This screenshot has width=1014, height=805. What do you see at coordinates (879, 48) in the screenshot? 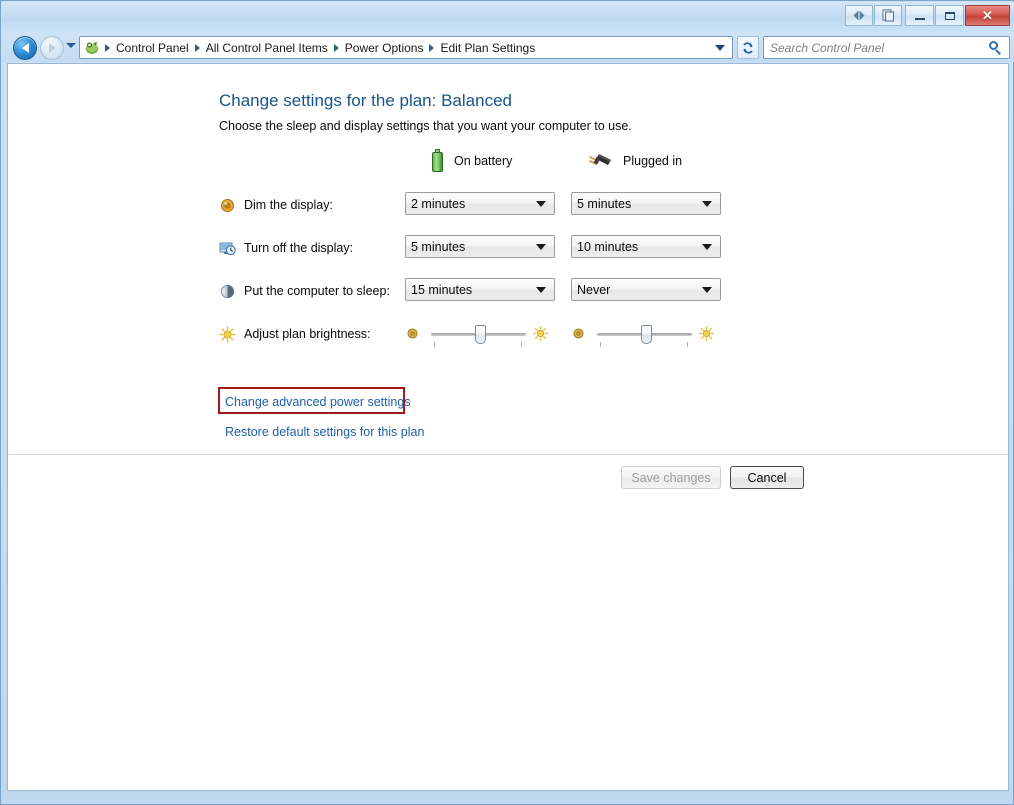
I see `search-input: Search Control Panel` at bounding box center [879, 48].